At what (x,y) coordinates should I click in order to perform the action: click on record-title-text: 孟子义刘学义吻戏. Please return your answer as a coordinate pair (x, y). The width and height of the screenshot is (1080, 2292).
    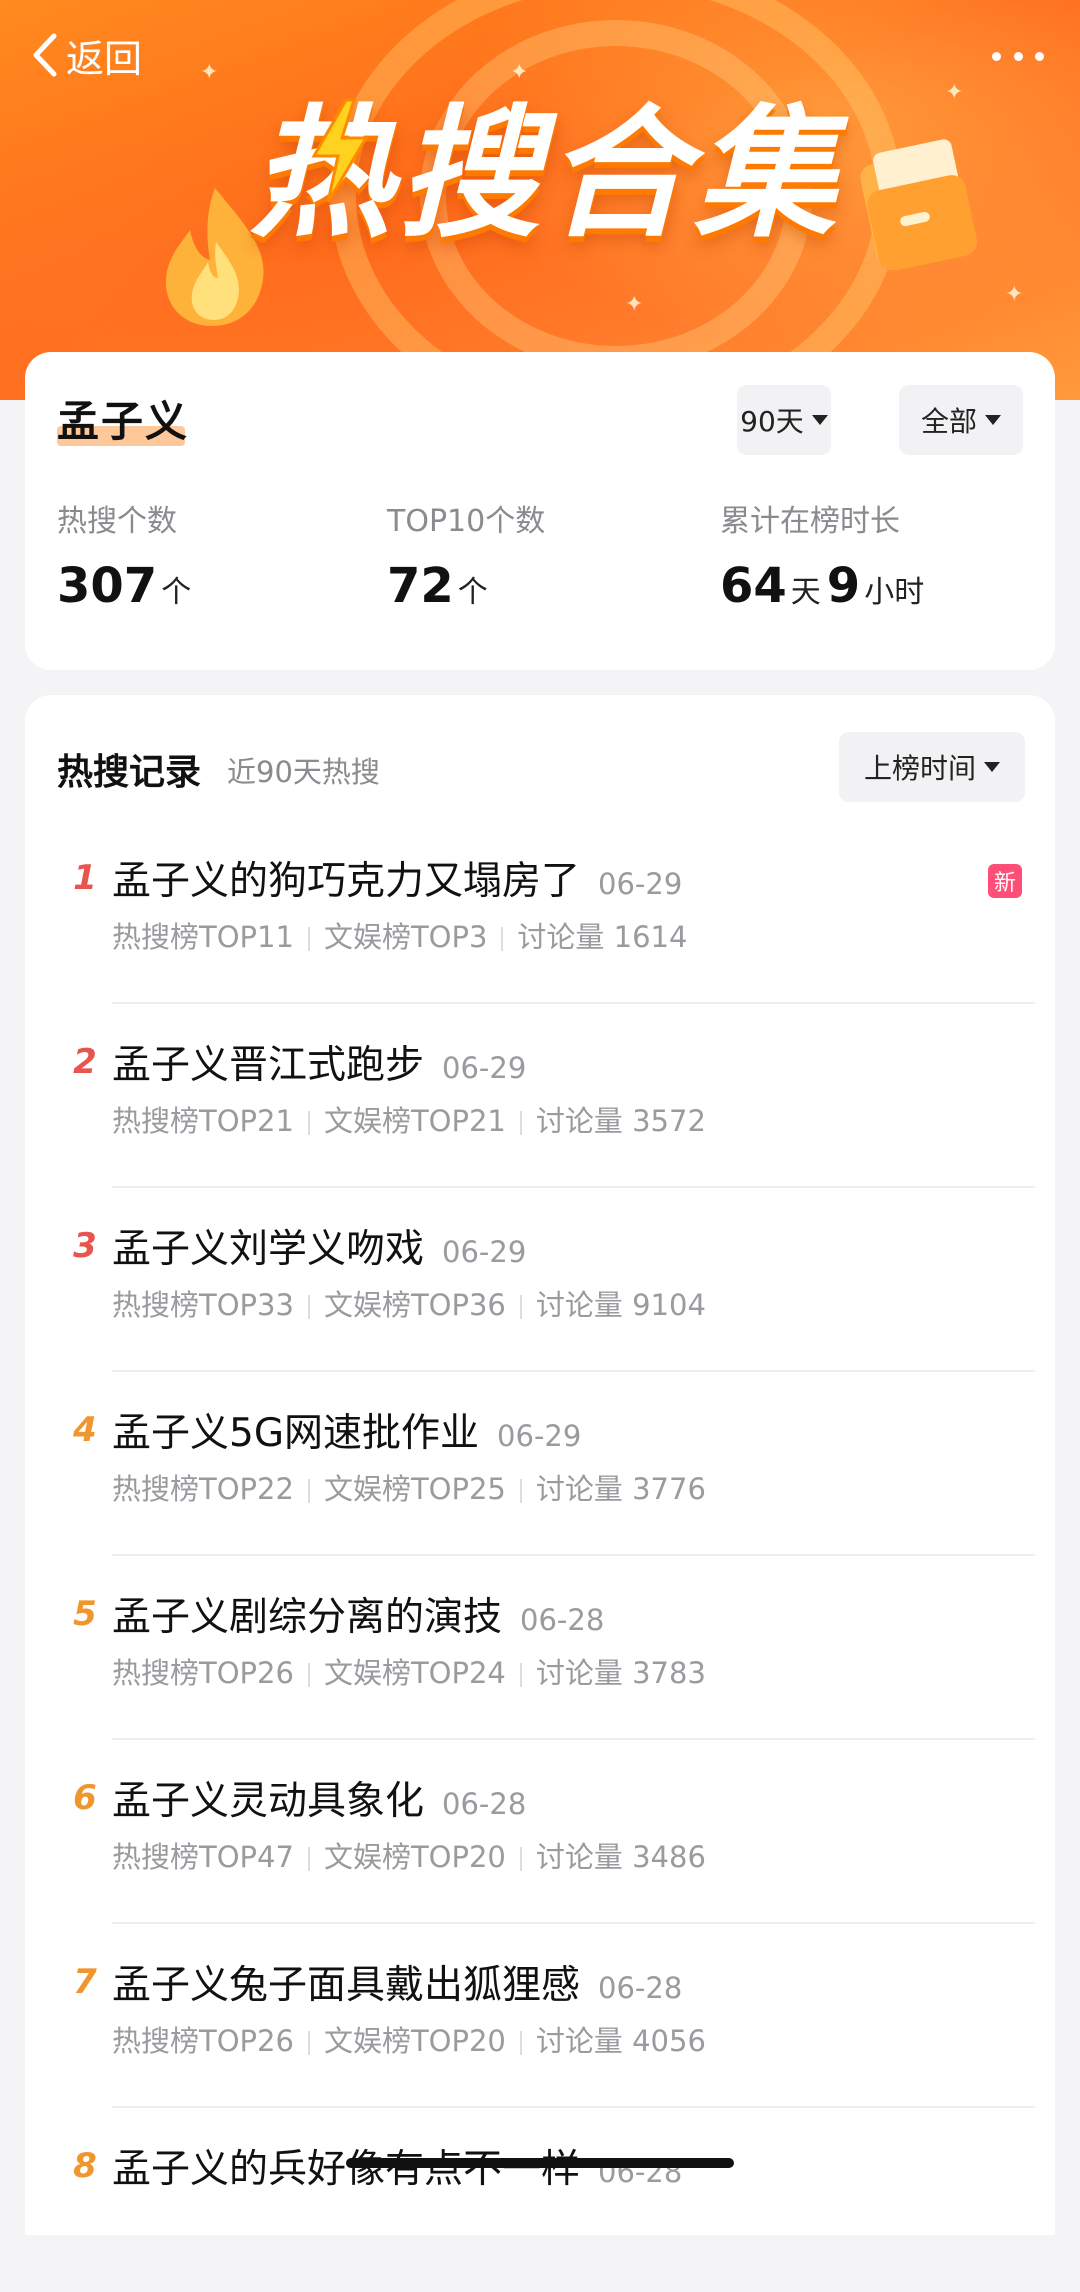
    Looking at the image, I should click on (268, 1249).